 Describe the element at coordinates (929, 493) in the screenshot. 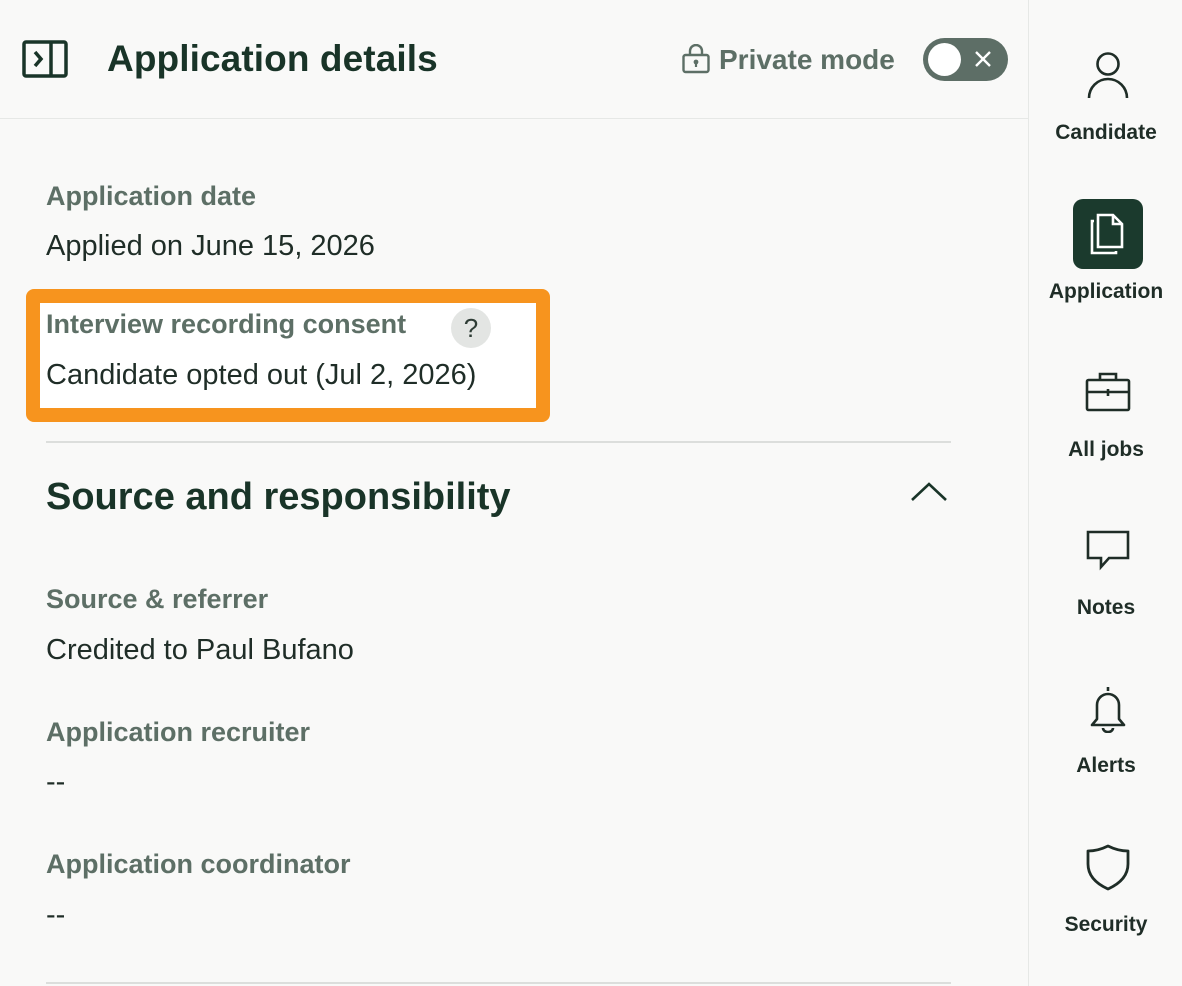

I see `chevron-up-icon` at that location.